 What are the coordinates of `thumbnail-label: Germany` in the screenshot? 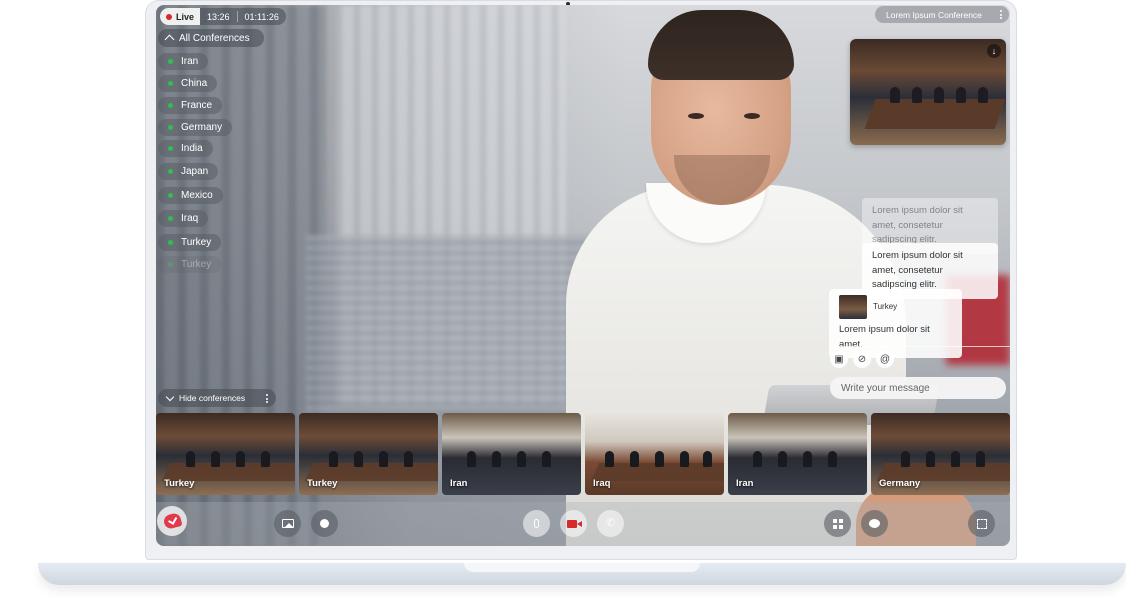 It's located at (900, 483).